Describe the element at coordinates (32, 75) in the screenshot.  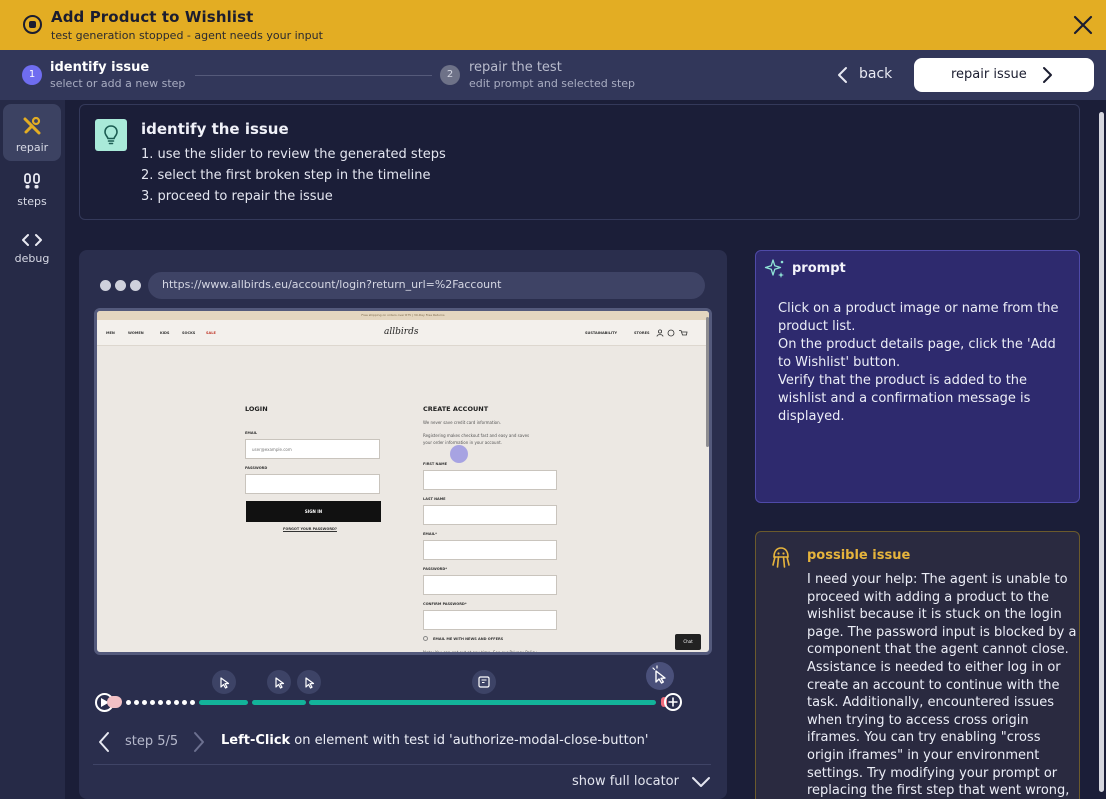
I see `step-number-1: 1` at that location.